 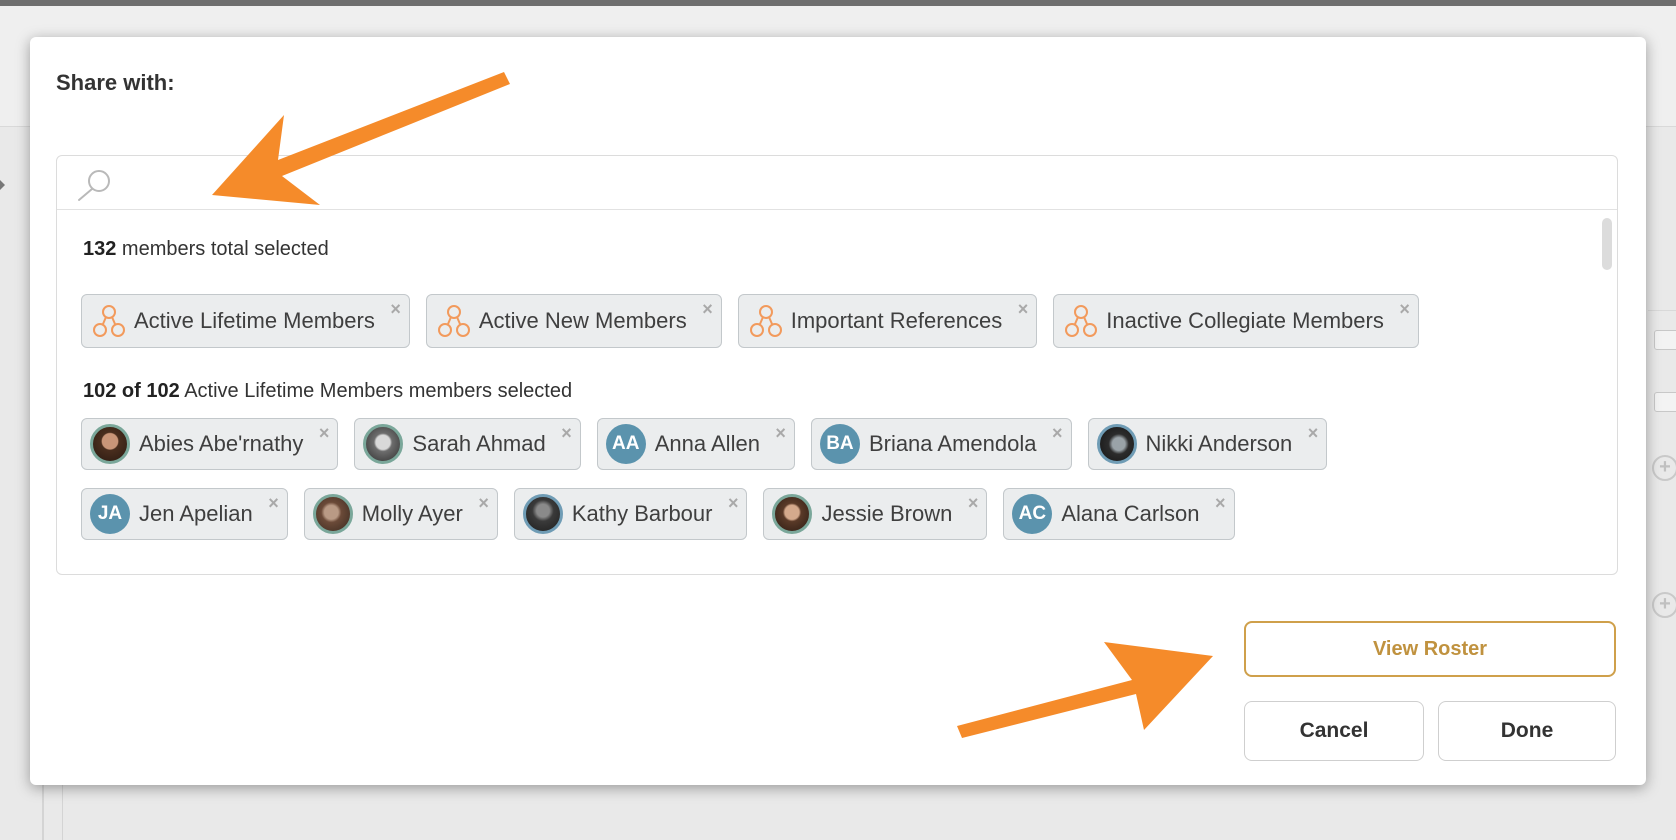 I want to click on member-tag-label: Briana Amendola, so click(x=952, y=443).